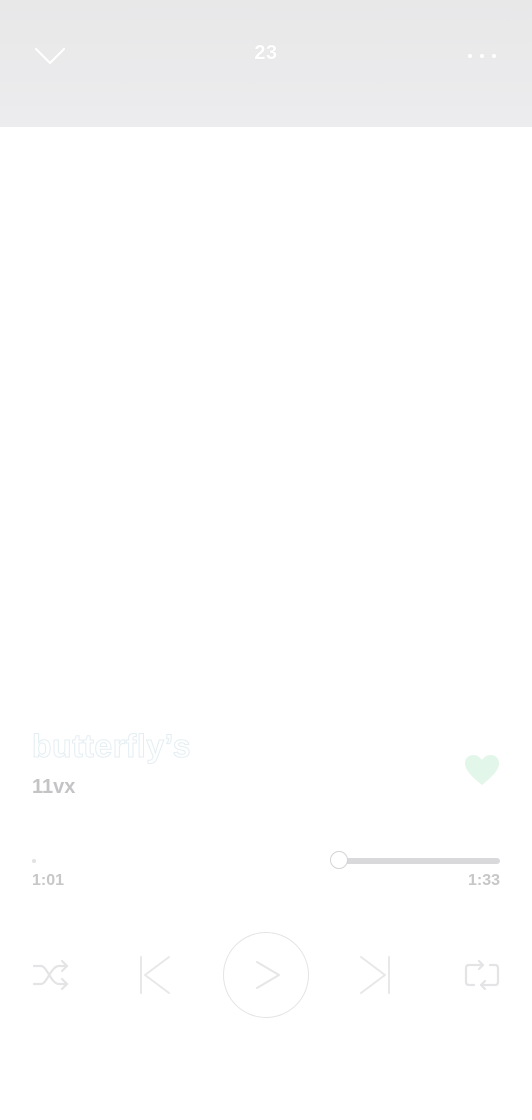 The width and height of the screenshot is (532, 1120). I want to click on like-button, so click(482, 770).